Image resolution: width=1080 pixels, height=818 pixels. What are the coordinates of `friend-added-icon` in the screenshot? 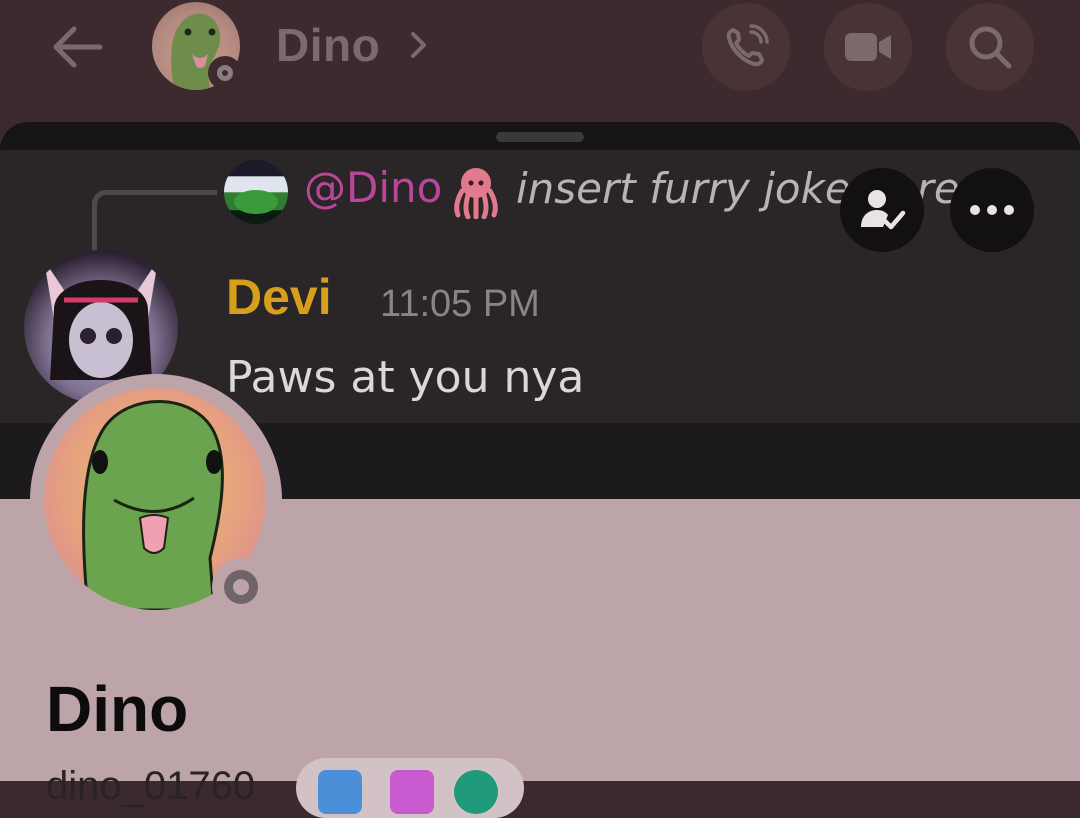 It's located at (883, 210).